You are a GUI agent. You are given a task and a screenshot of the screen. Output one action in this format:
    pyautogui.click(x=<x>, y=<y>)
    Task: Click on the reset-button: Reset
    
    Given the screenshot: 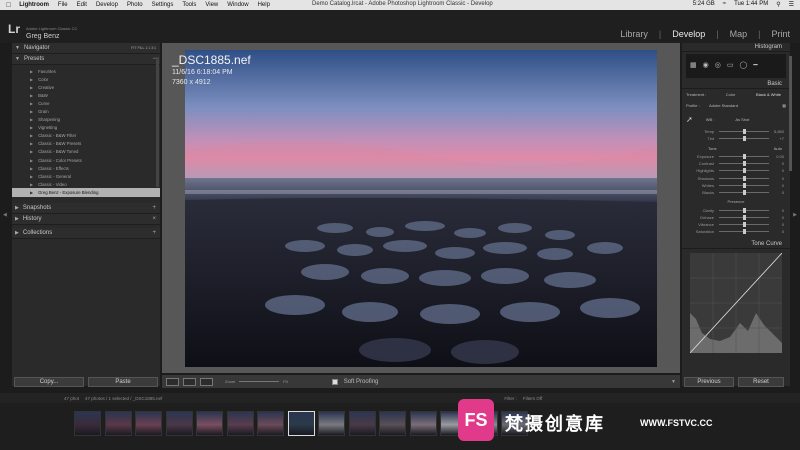 What is the action you would take?
    pyautogui.click(x=761, y=382)
    